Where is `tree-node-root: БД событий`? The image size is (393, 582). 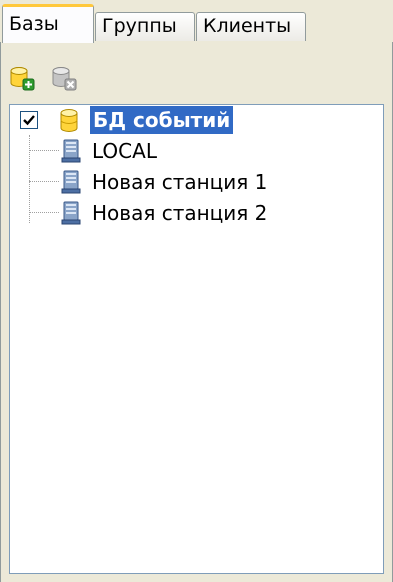
tree-node-root: БД событий is located at coordinates (195, 121).